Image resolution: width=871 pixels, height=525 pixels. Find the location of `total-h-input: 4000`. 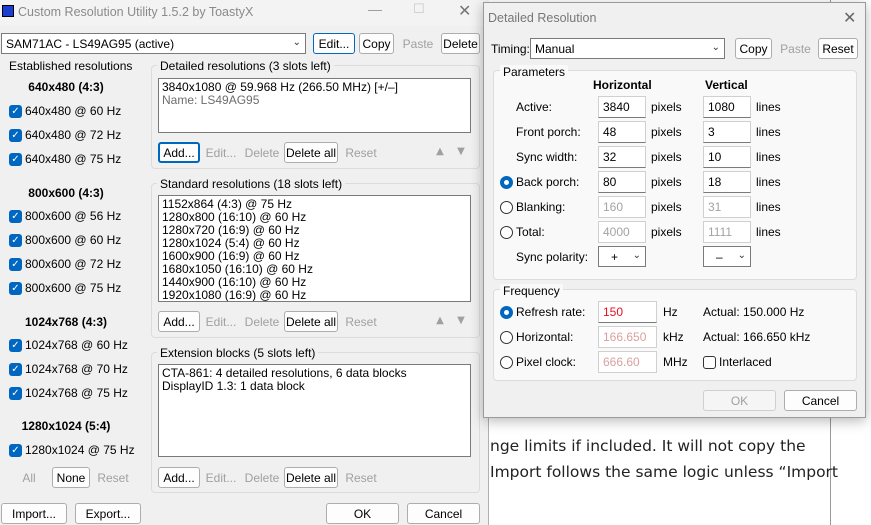

total-h-input: 4000 is located at coordinates (622, 232).